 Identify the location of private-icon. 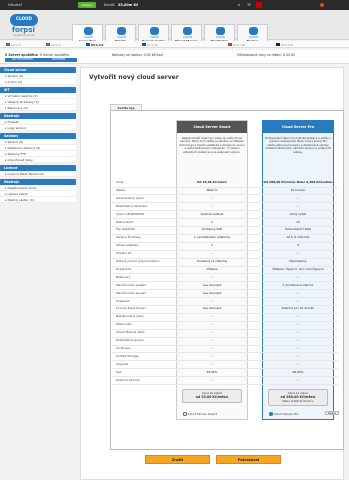
(121, 31).